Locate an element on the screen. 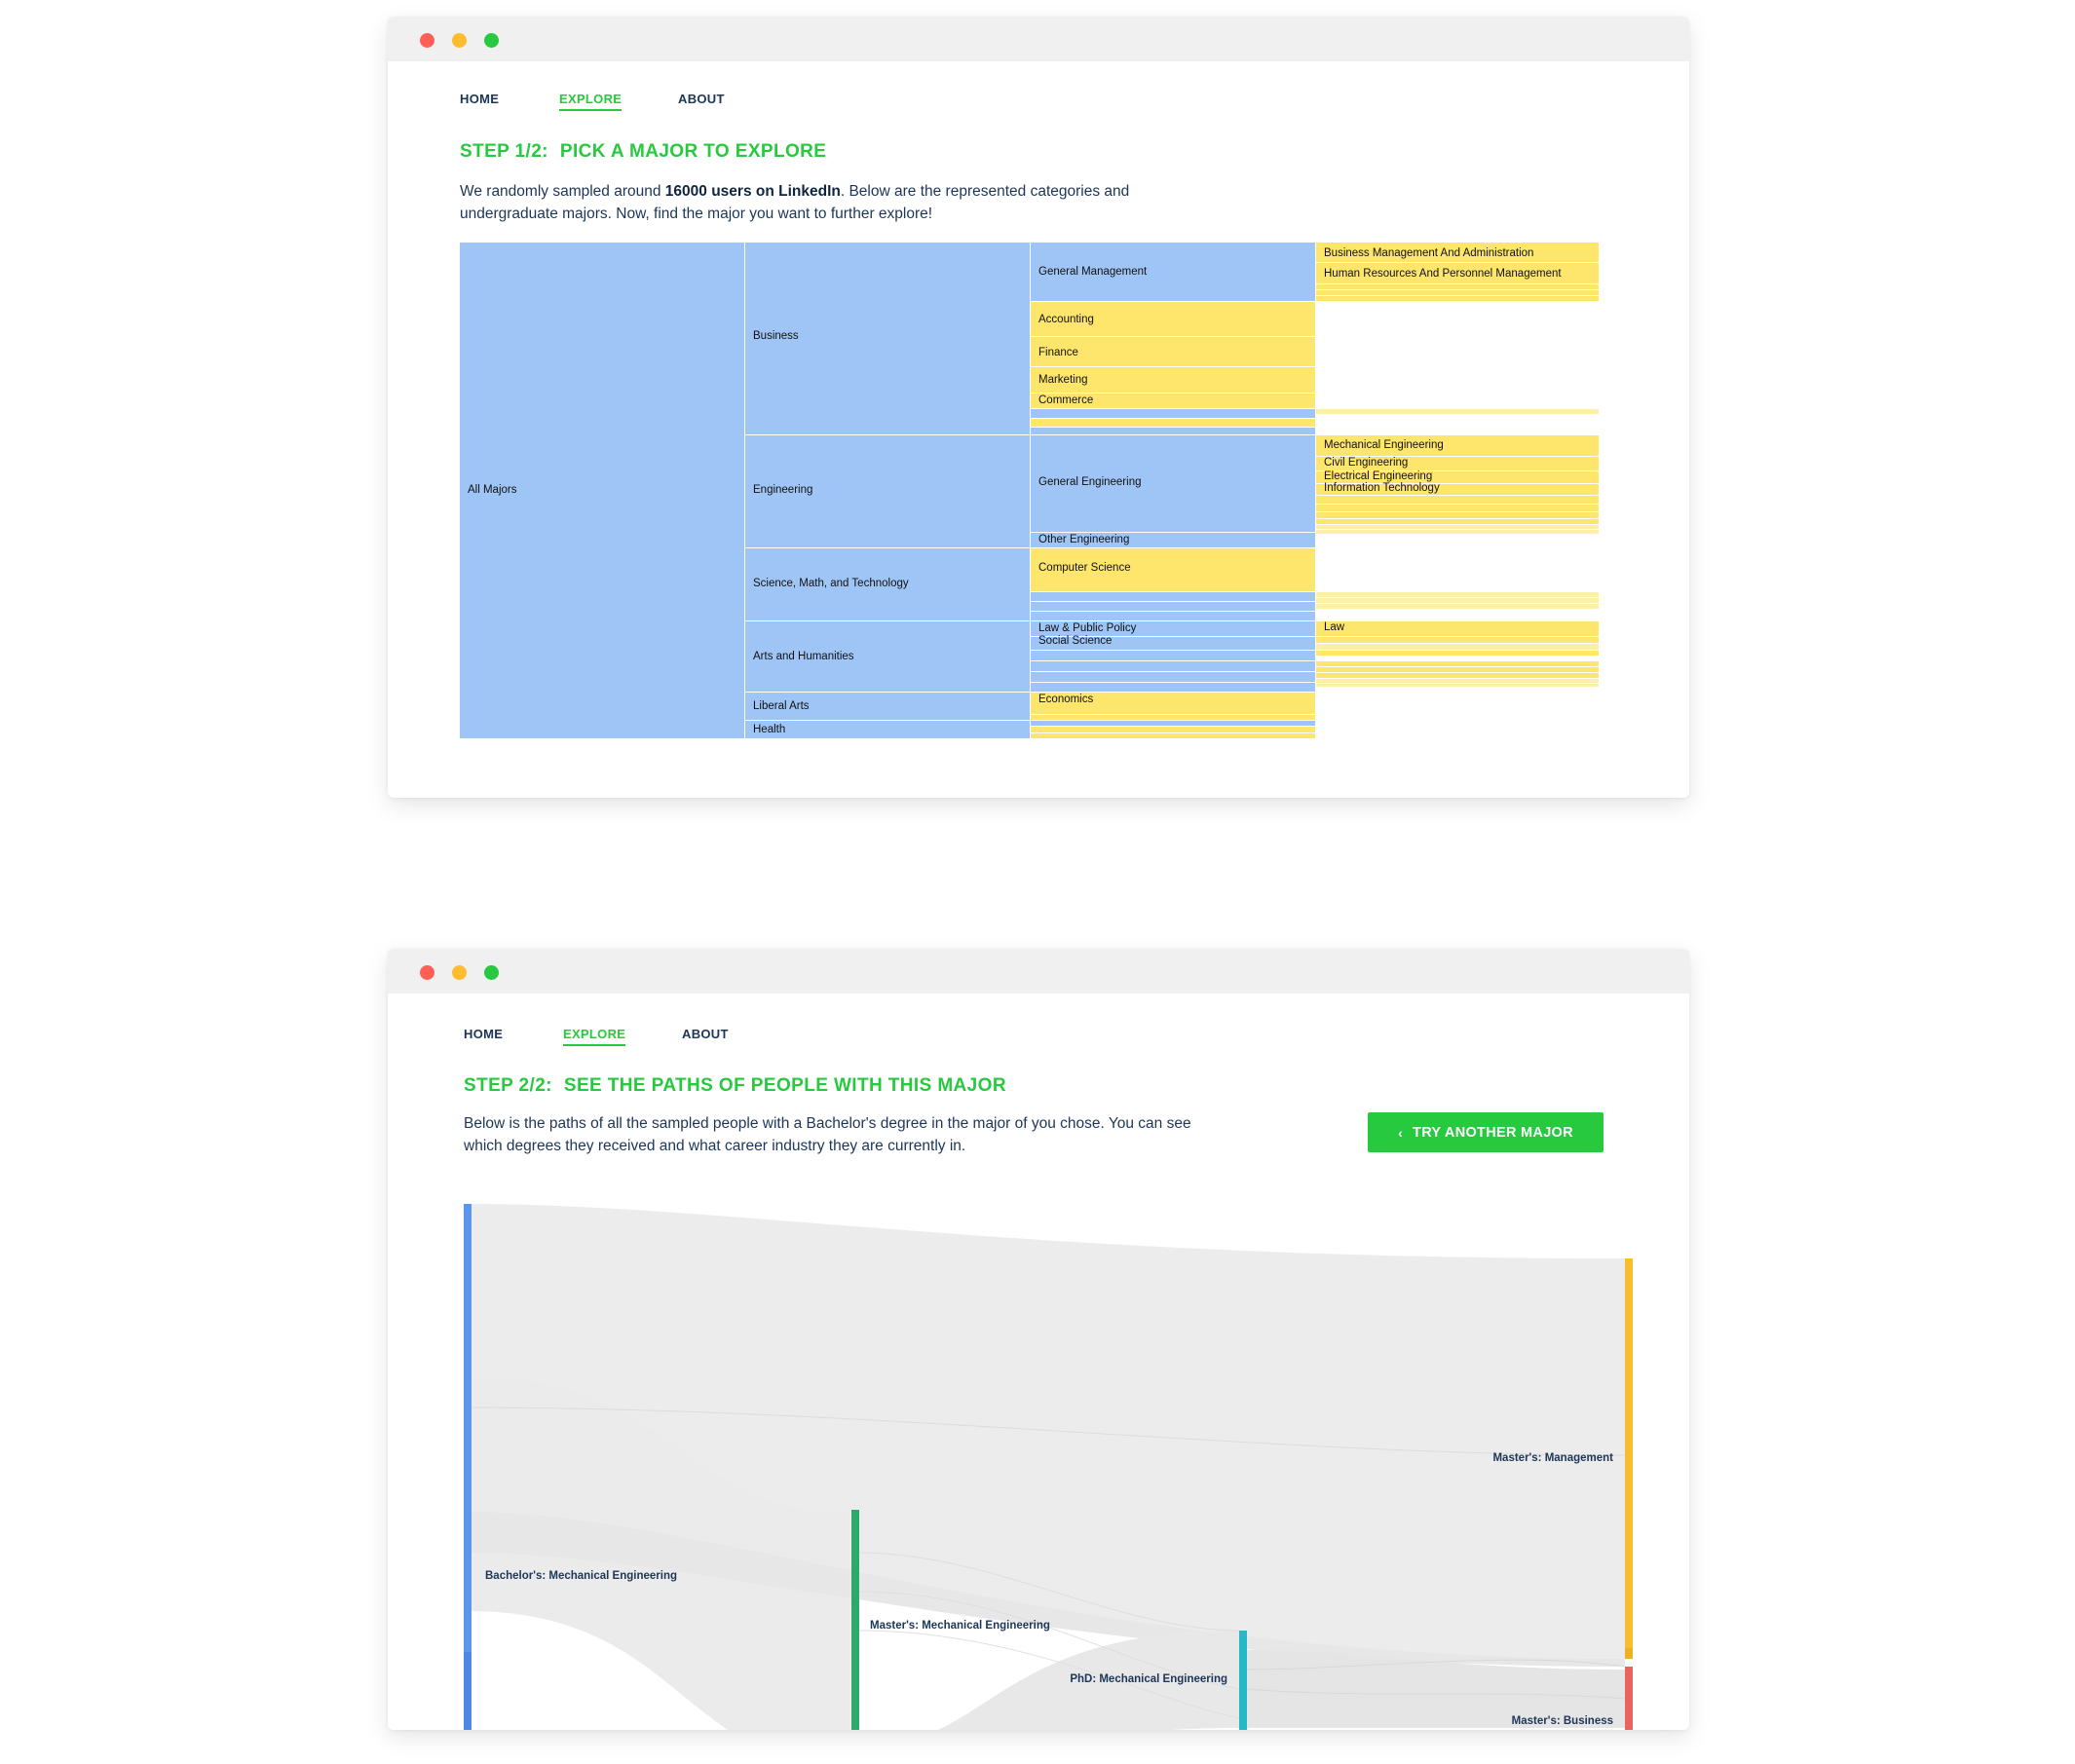 The height and width of the screenshot is (1764, 2075). sankey-node-masters-management is located at coordinates (1629, 1458).